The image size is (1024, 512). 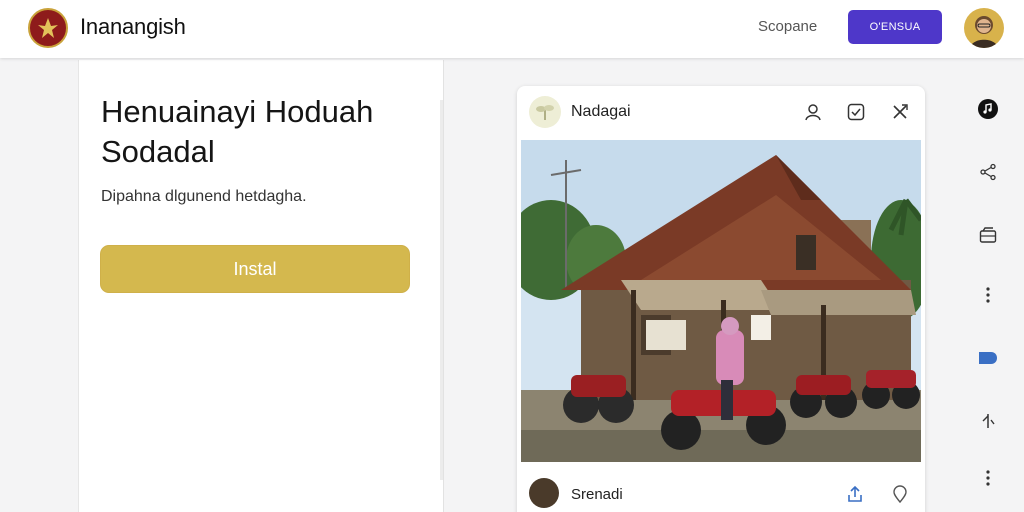 I want to click on commenter-avatar, so click(x=544, y=493).